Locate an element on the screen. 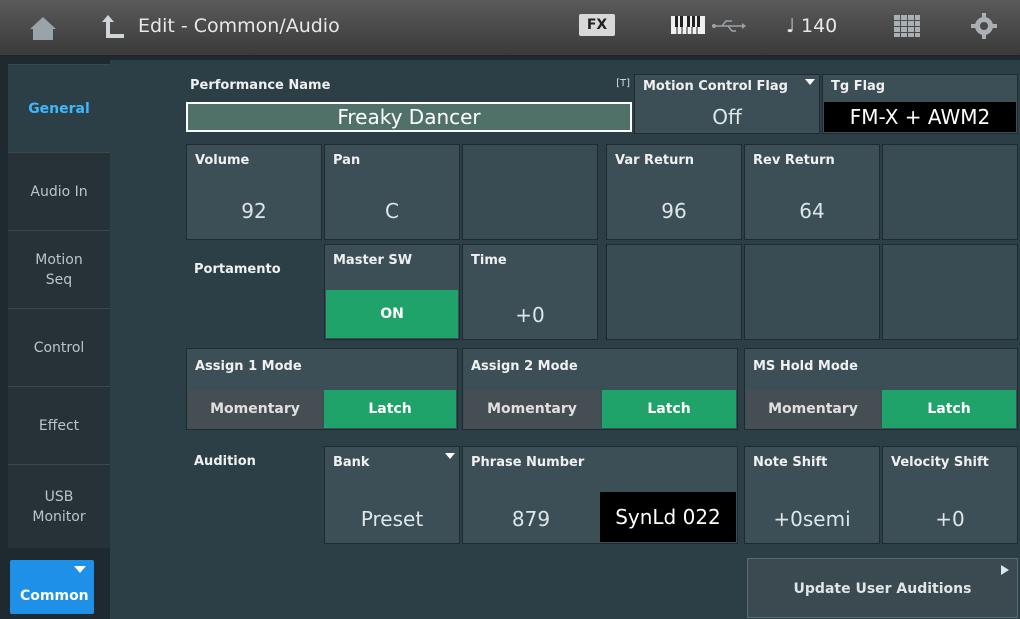 The width and height of the screenshot is (1020, 619). audition-label: Audition is located at coordinates (225, 461).